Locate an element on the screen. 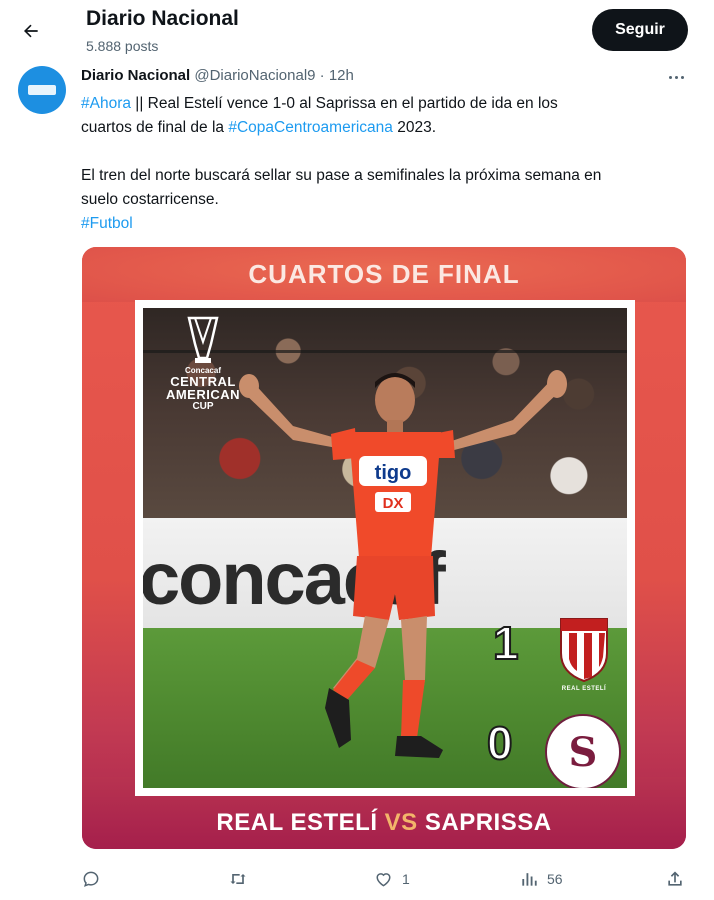  hashtag-link: #Ahora is located at coordinates (106, 103).